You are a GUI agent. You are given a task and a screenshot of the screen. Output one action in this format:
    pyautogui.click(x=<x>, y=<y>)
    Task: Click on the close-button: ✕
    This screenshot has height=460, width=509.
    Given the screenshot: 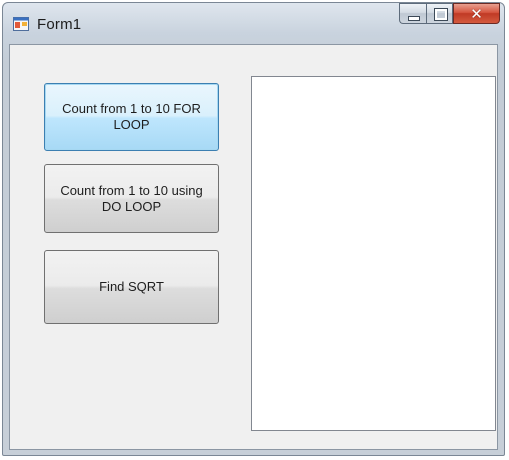 What is the action you would take?
    pyautogui.click(x=476, y=13)
    